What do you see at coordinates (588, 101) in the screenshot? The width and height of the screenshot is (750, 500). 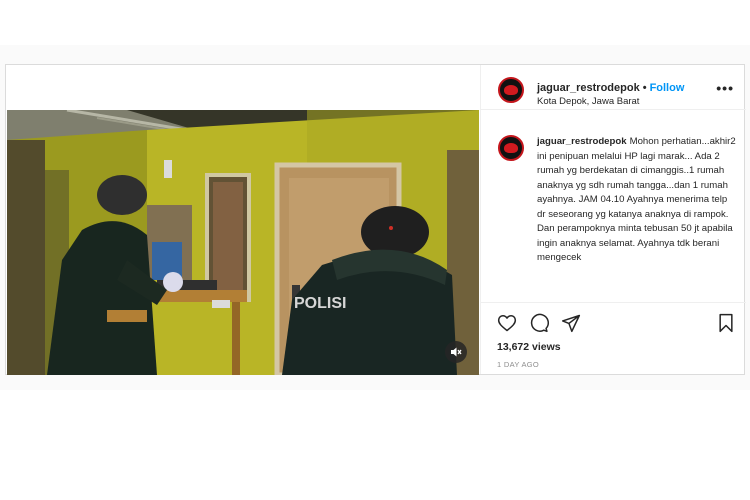 I see `location-link: Kota Depok, Jawa Barat` at bounding box center [588, 101].